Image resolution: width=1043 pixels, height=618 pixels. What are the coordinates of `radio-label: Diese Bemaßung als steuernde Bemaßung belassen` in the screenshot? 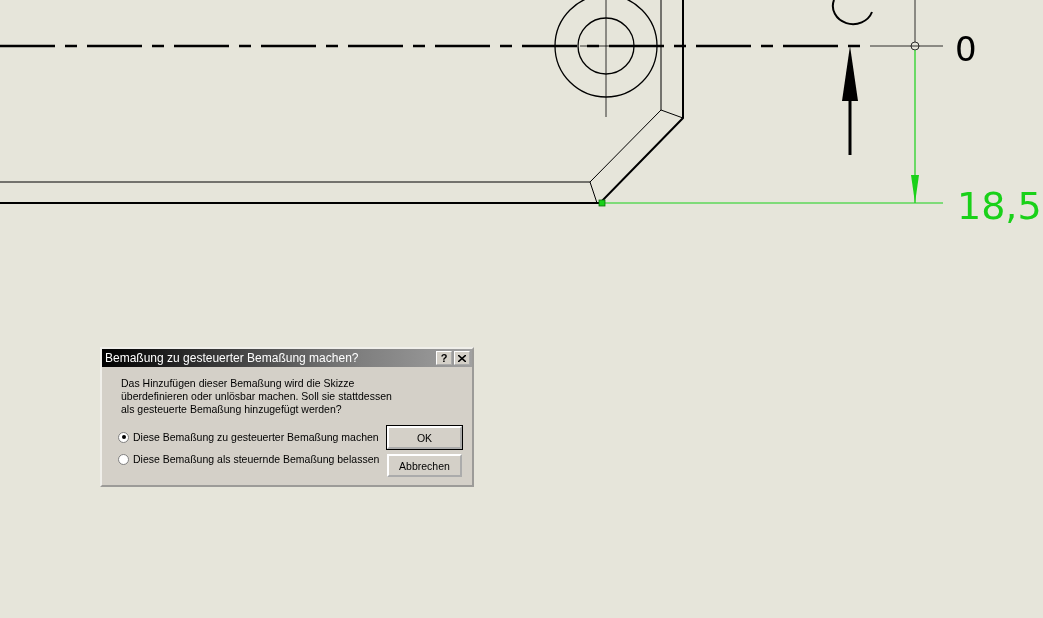 It's located at (256, 459).